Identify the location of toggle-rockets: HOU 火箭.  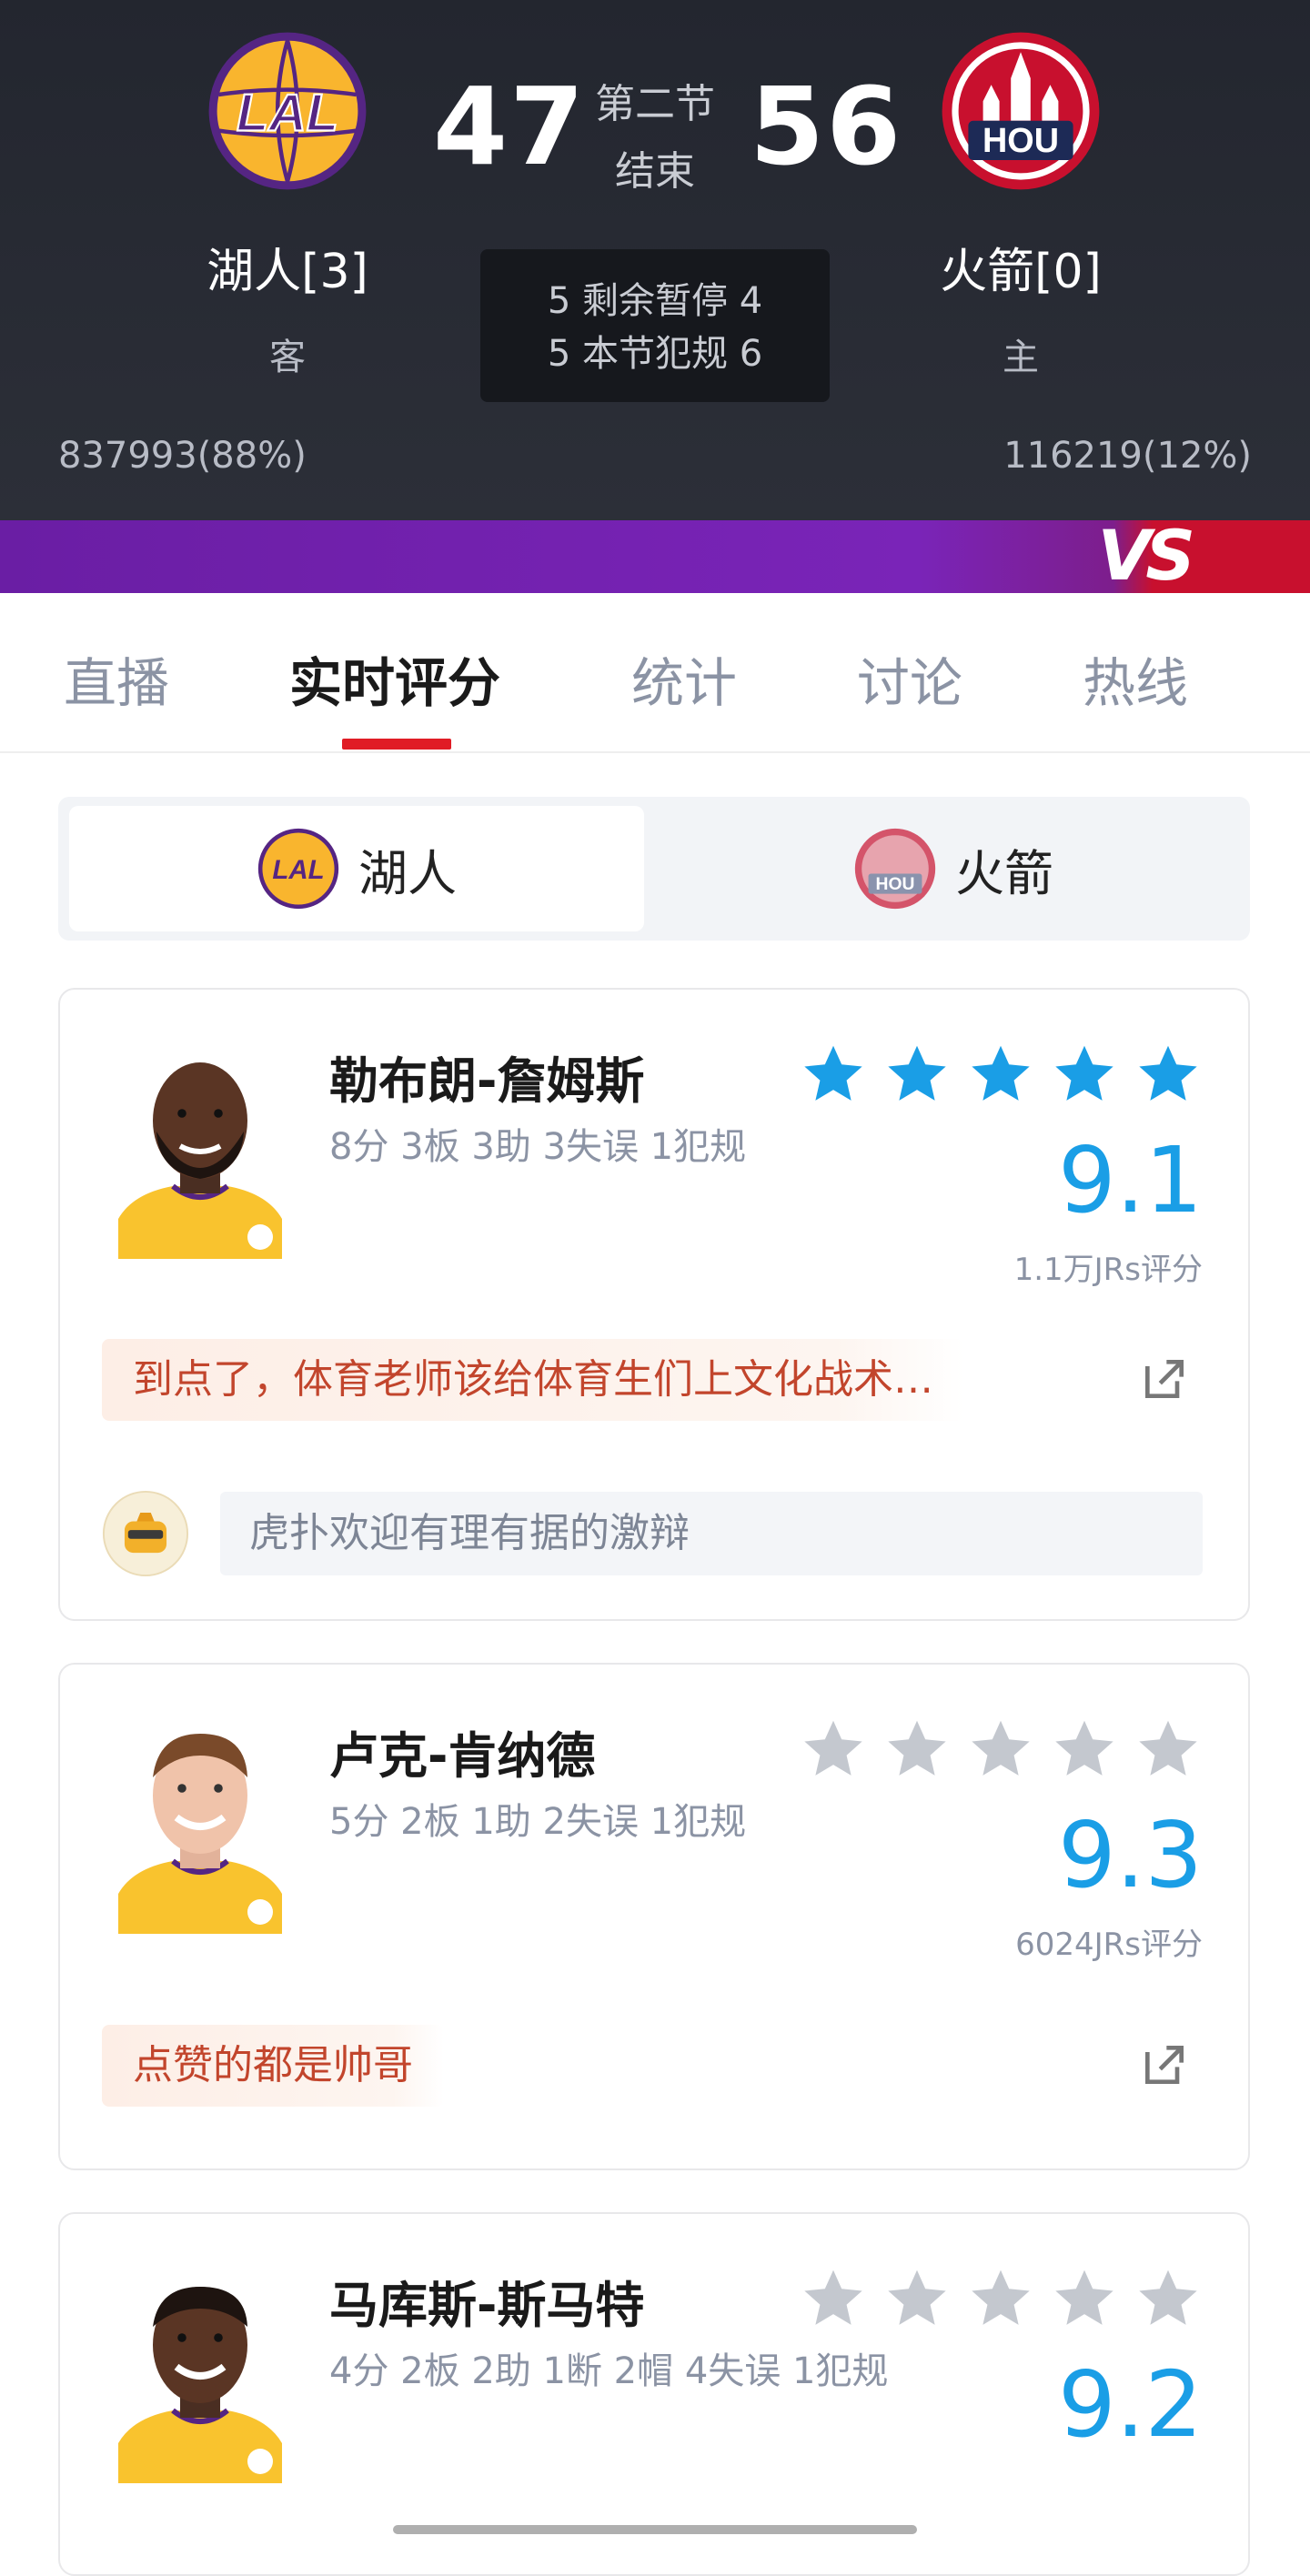
(953, 868).